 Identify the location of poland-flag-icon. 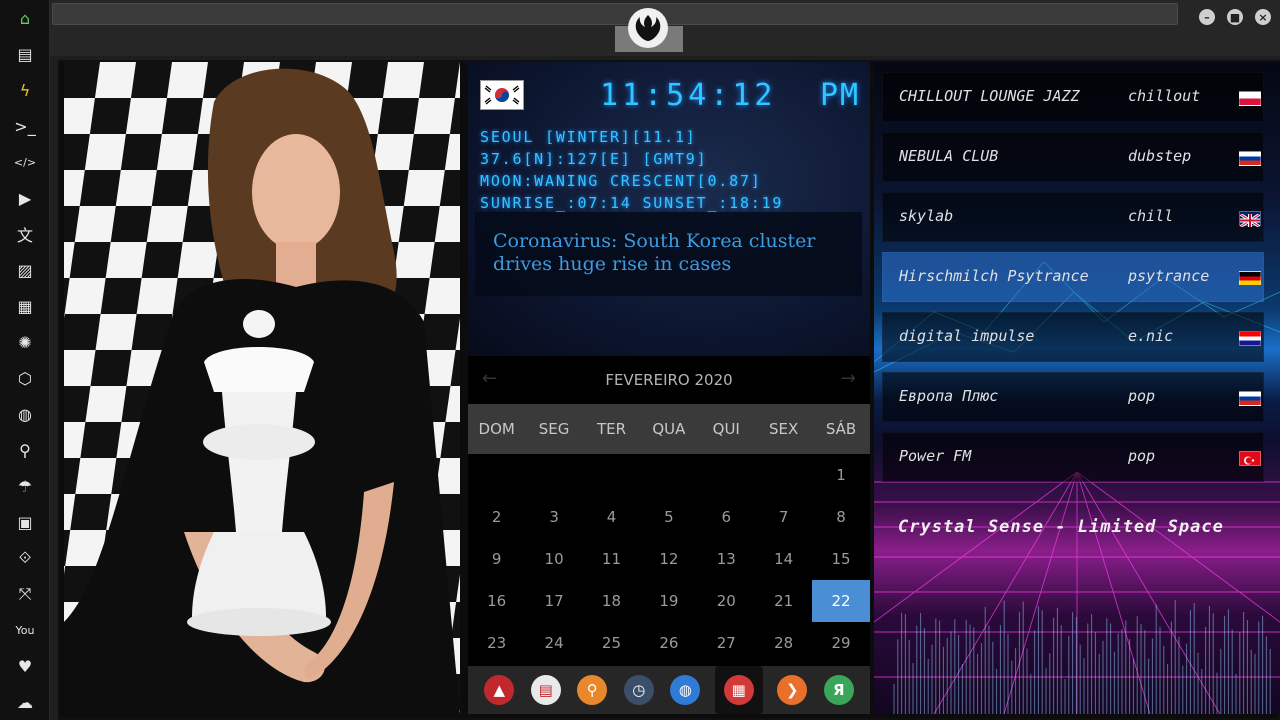
(1250, 98).